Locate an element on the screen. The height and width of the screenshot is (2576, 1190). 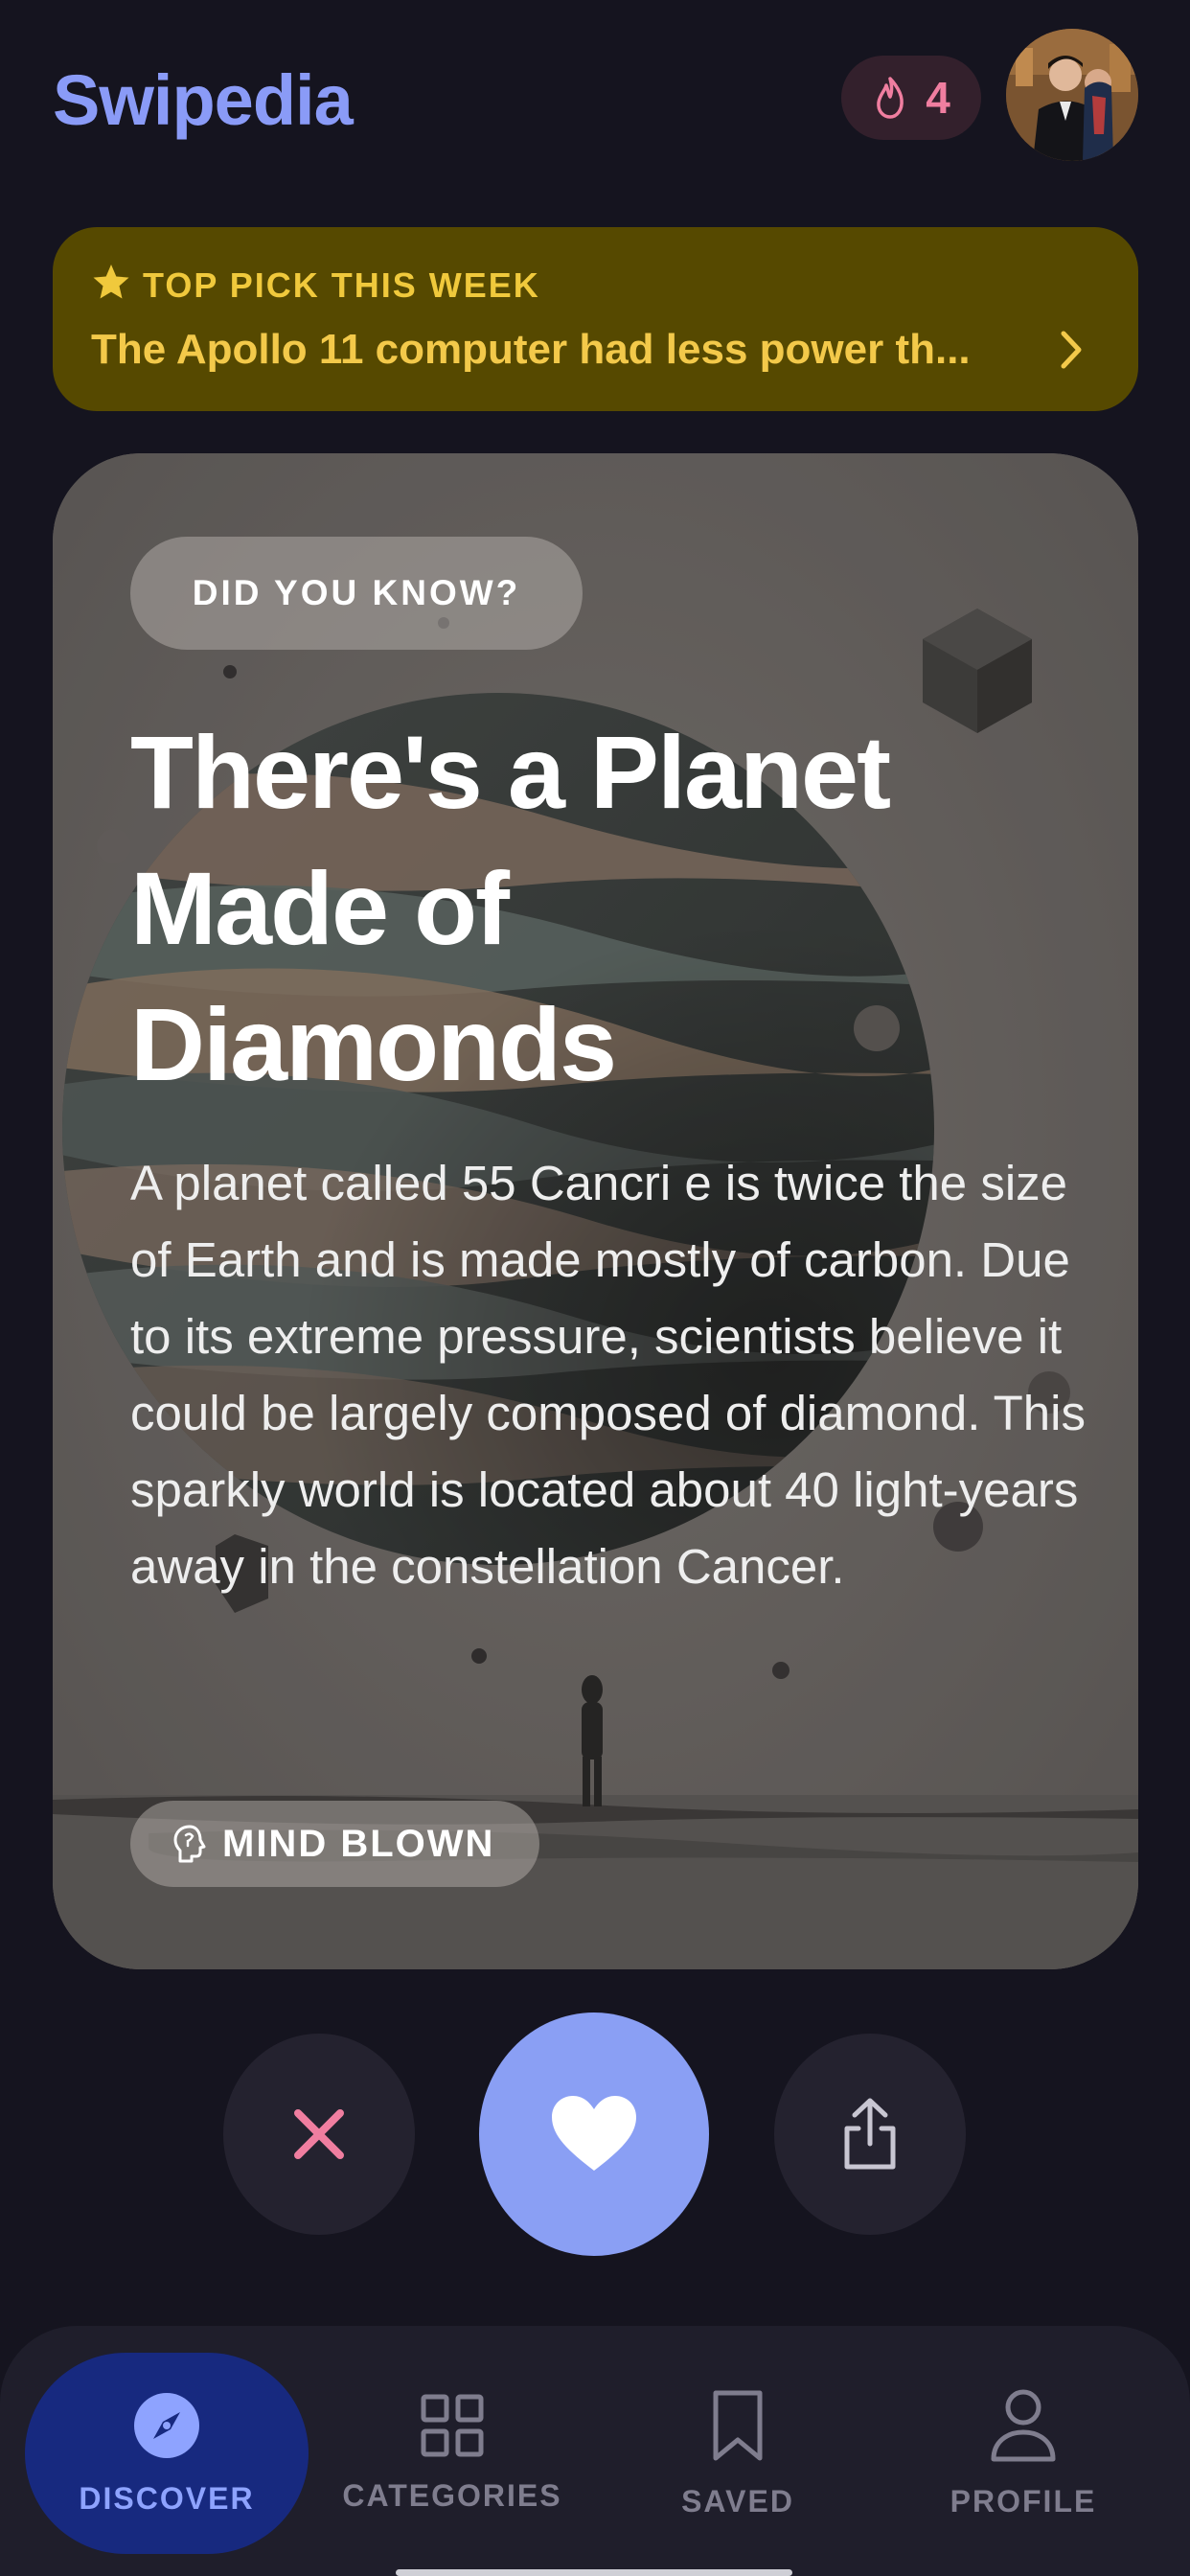
close-icon is located at coordinates (319, 2134).